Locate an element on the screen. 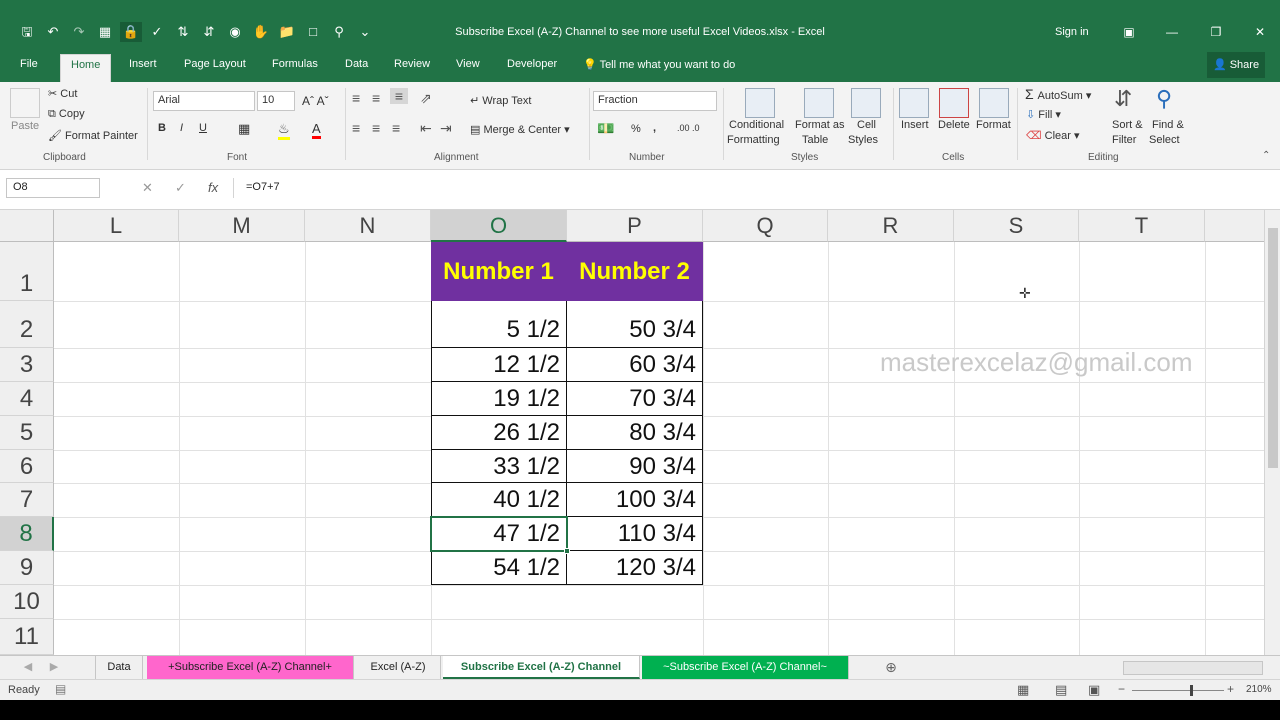 This screenshot has height=720, width=1280. row-header-11: 11 is located at coordinates (27, 637).